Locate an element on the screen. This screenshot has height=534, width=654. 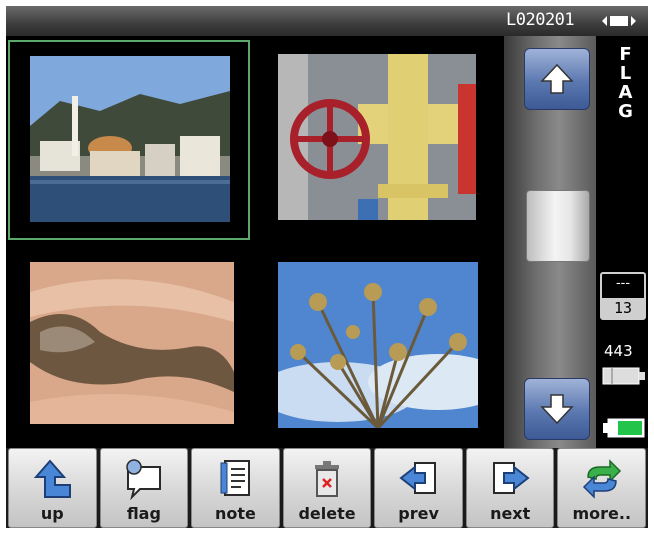
battery-indicator-icon is located at coordinates (619, 21).